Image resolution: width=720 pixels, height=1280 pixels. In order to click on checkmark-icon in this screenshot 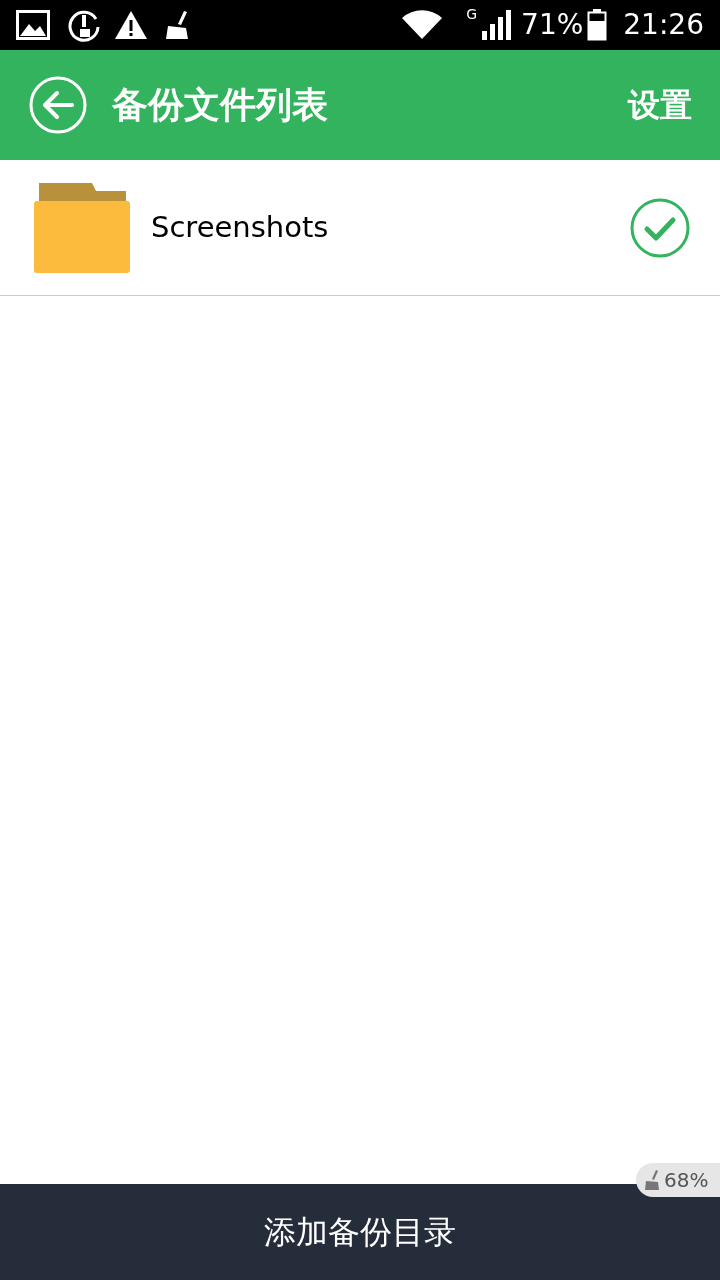, I will do `click(660, 227)`.